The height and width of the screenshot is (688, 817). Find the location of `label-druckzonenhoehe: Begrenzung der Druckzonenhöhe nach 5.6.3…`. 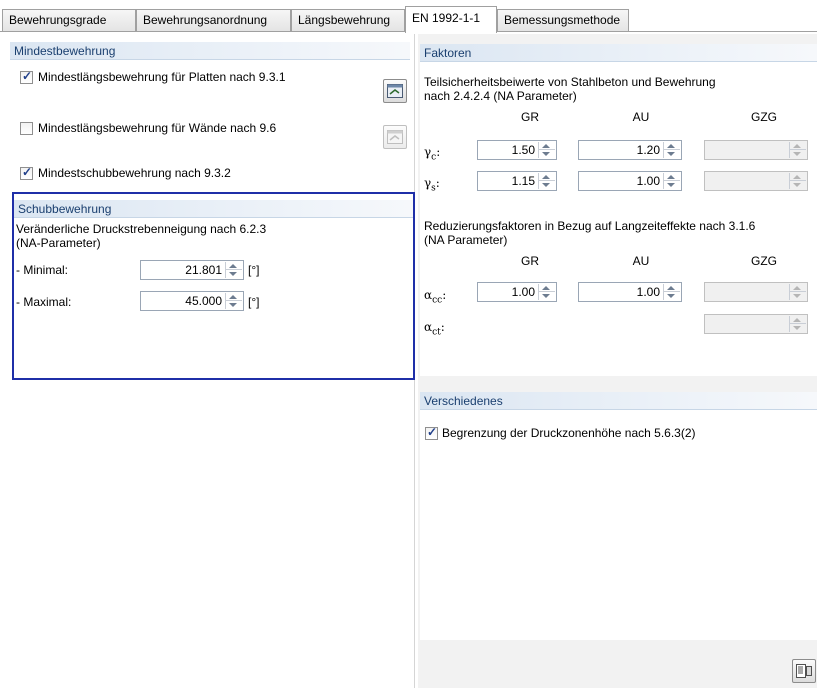

label-druckzonenhoehe: Begrenzung der Druckzonenhöhe nach 5.6.3… is located at coordinates (569, 433).